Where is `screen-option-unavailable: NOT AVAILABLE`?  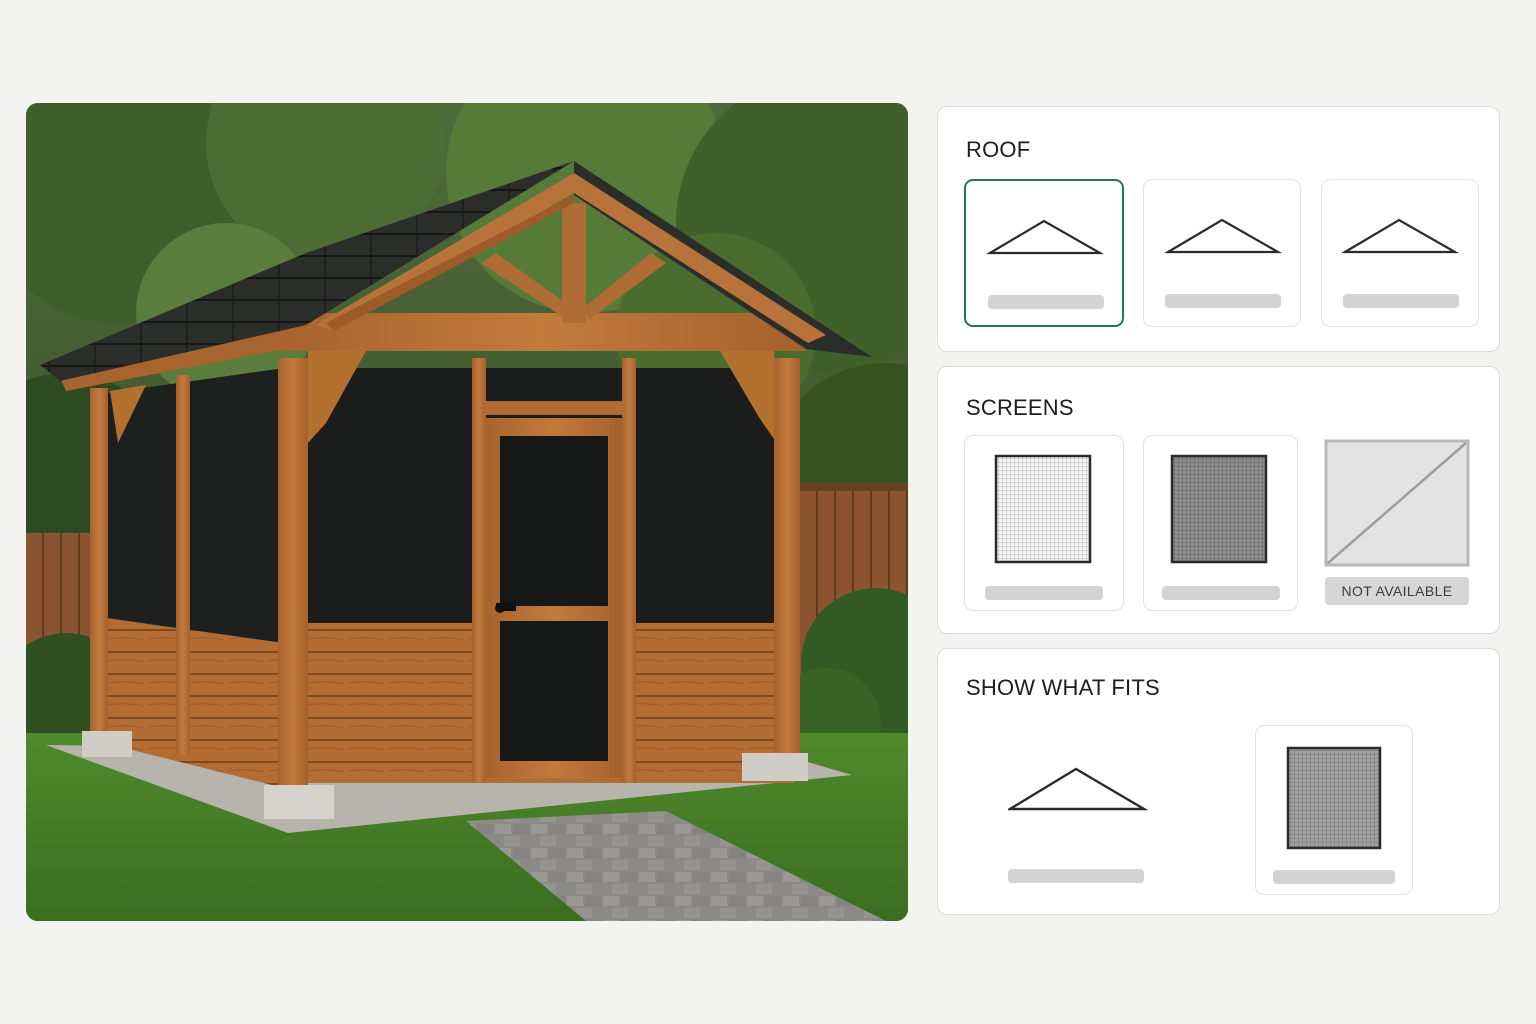
screen-option-unavailable: NOT AVAILABLE is located at coordinates (1399, 523).